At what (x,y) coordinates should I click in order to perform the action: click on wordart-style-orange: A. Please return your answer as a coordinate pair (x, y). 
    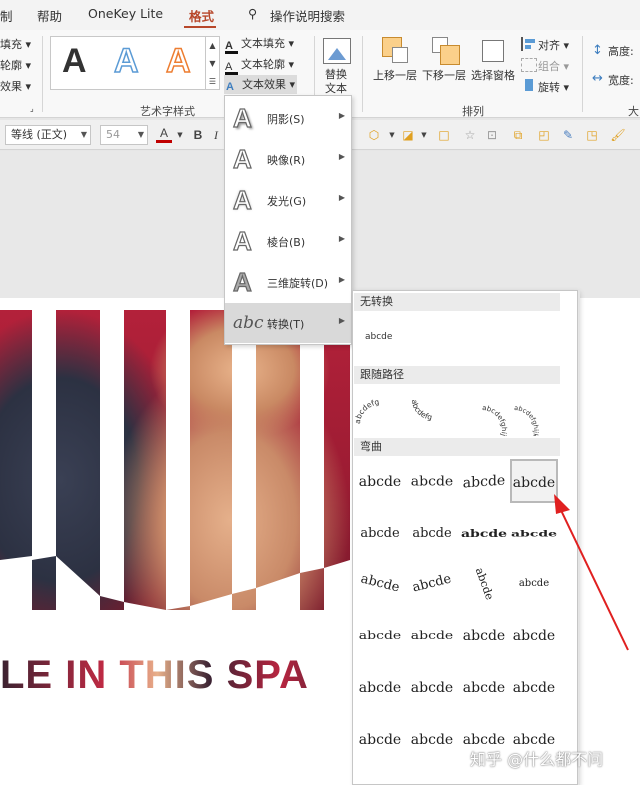
    Looking at the image, I should click on (178, 61).